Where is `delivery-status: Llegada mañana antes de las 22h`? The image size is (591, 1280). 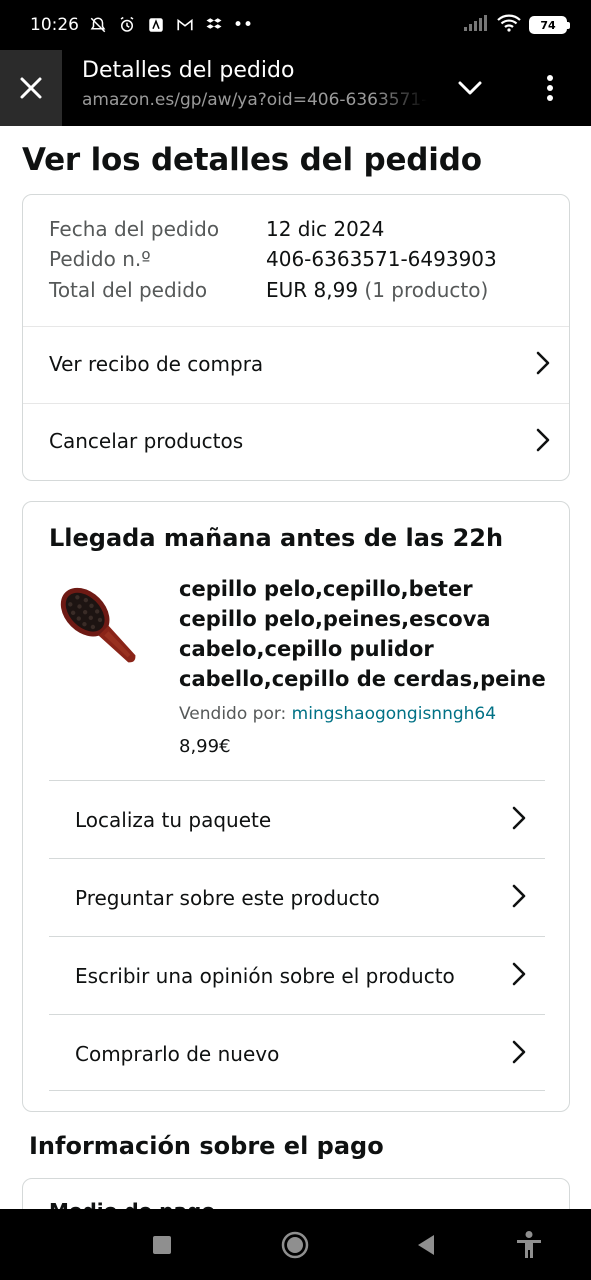
delivery-status: Llegada mañana antes de las 22h is located at coordinates (276, 538).